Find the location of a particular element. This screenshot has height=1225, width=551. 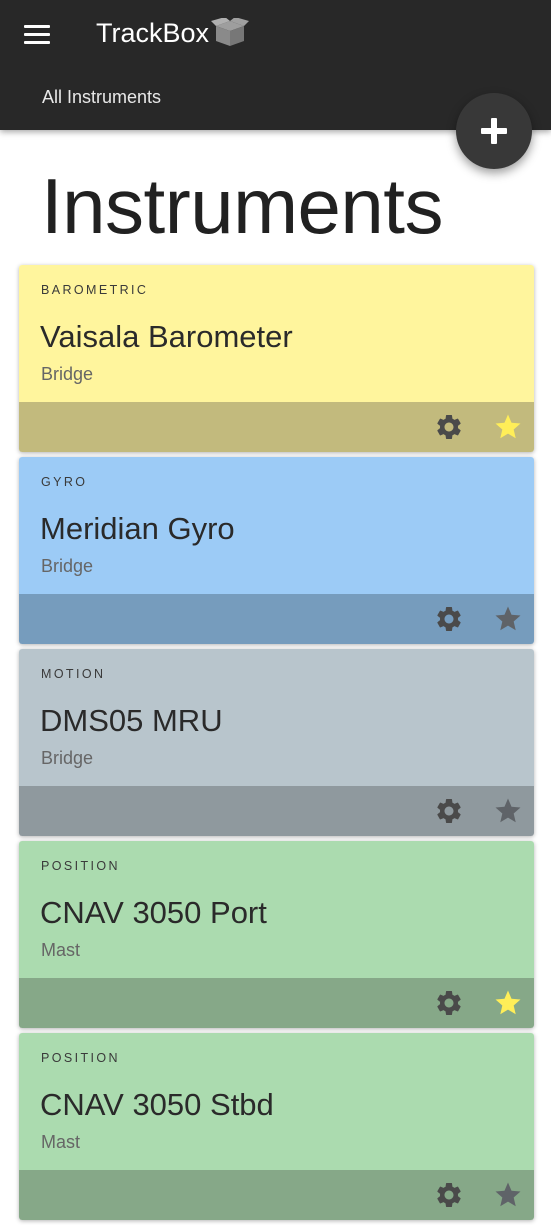

instrument-card-body: GYRO Meridian Gyro Bridge is located at coordinates (276, 525).